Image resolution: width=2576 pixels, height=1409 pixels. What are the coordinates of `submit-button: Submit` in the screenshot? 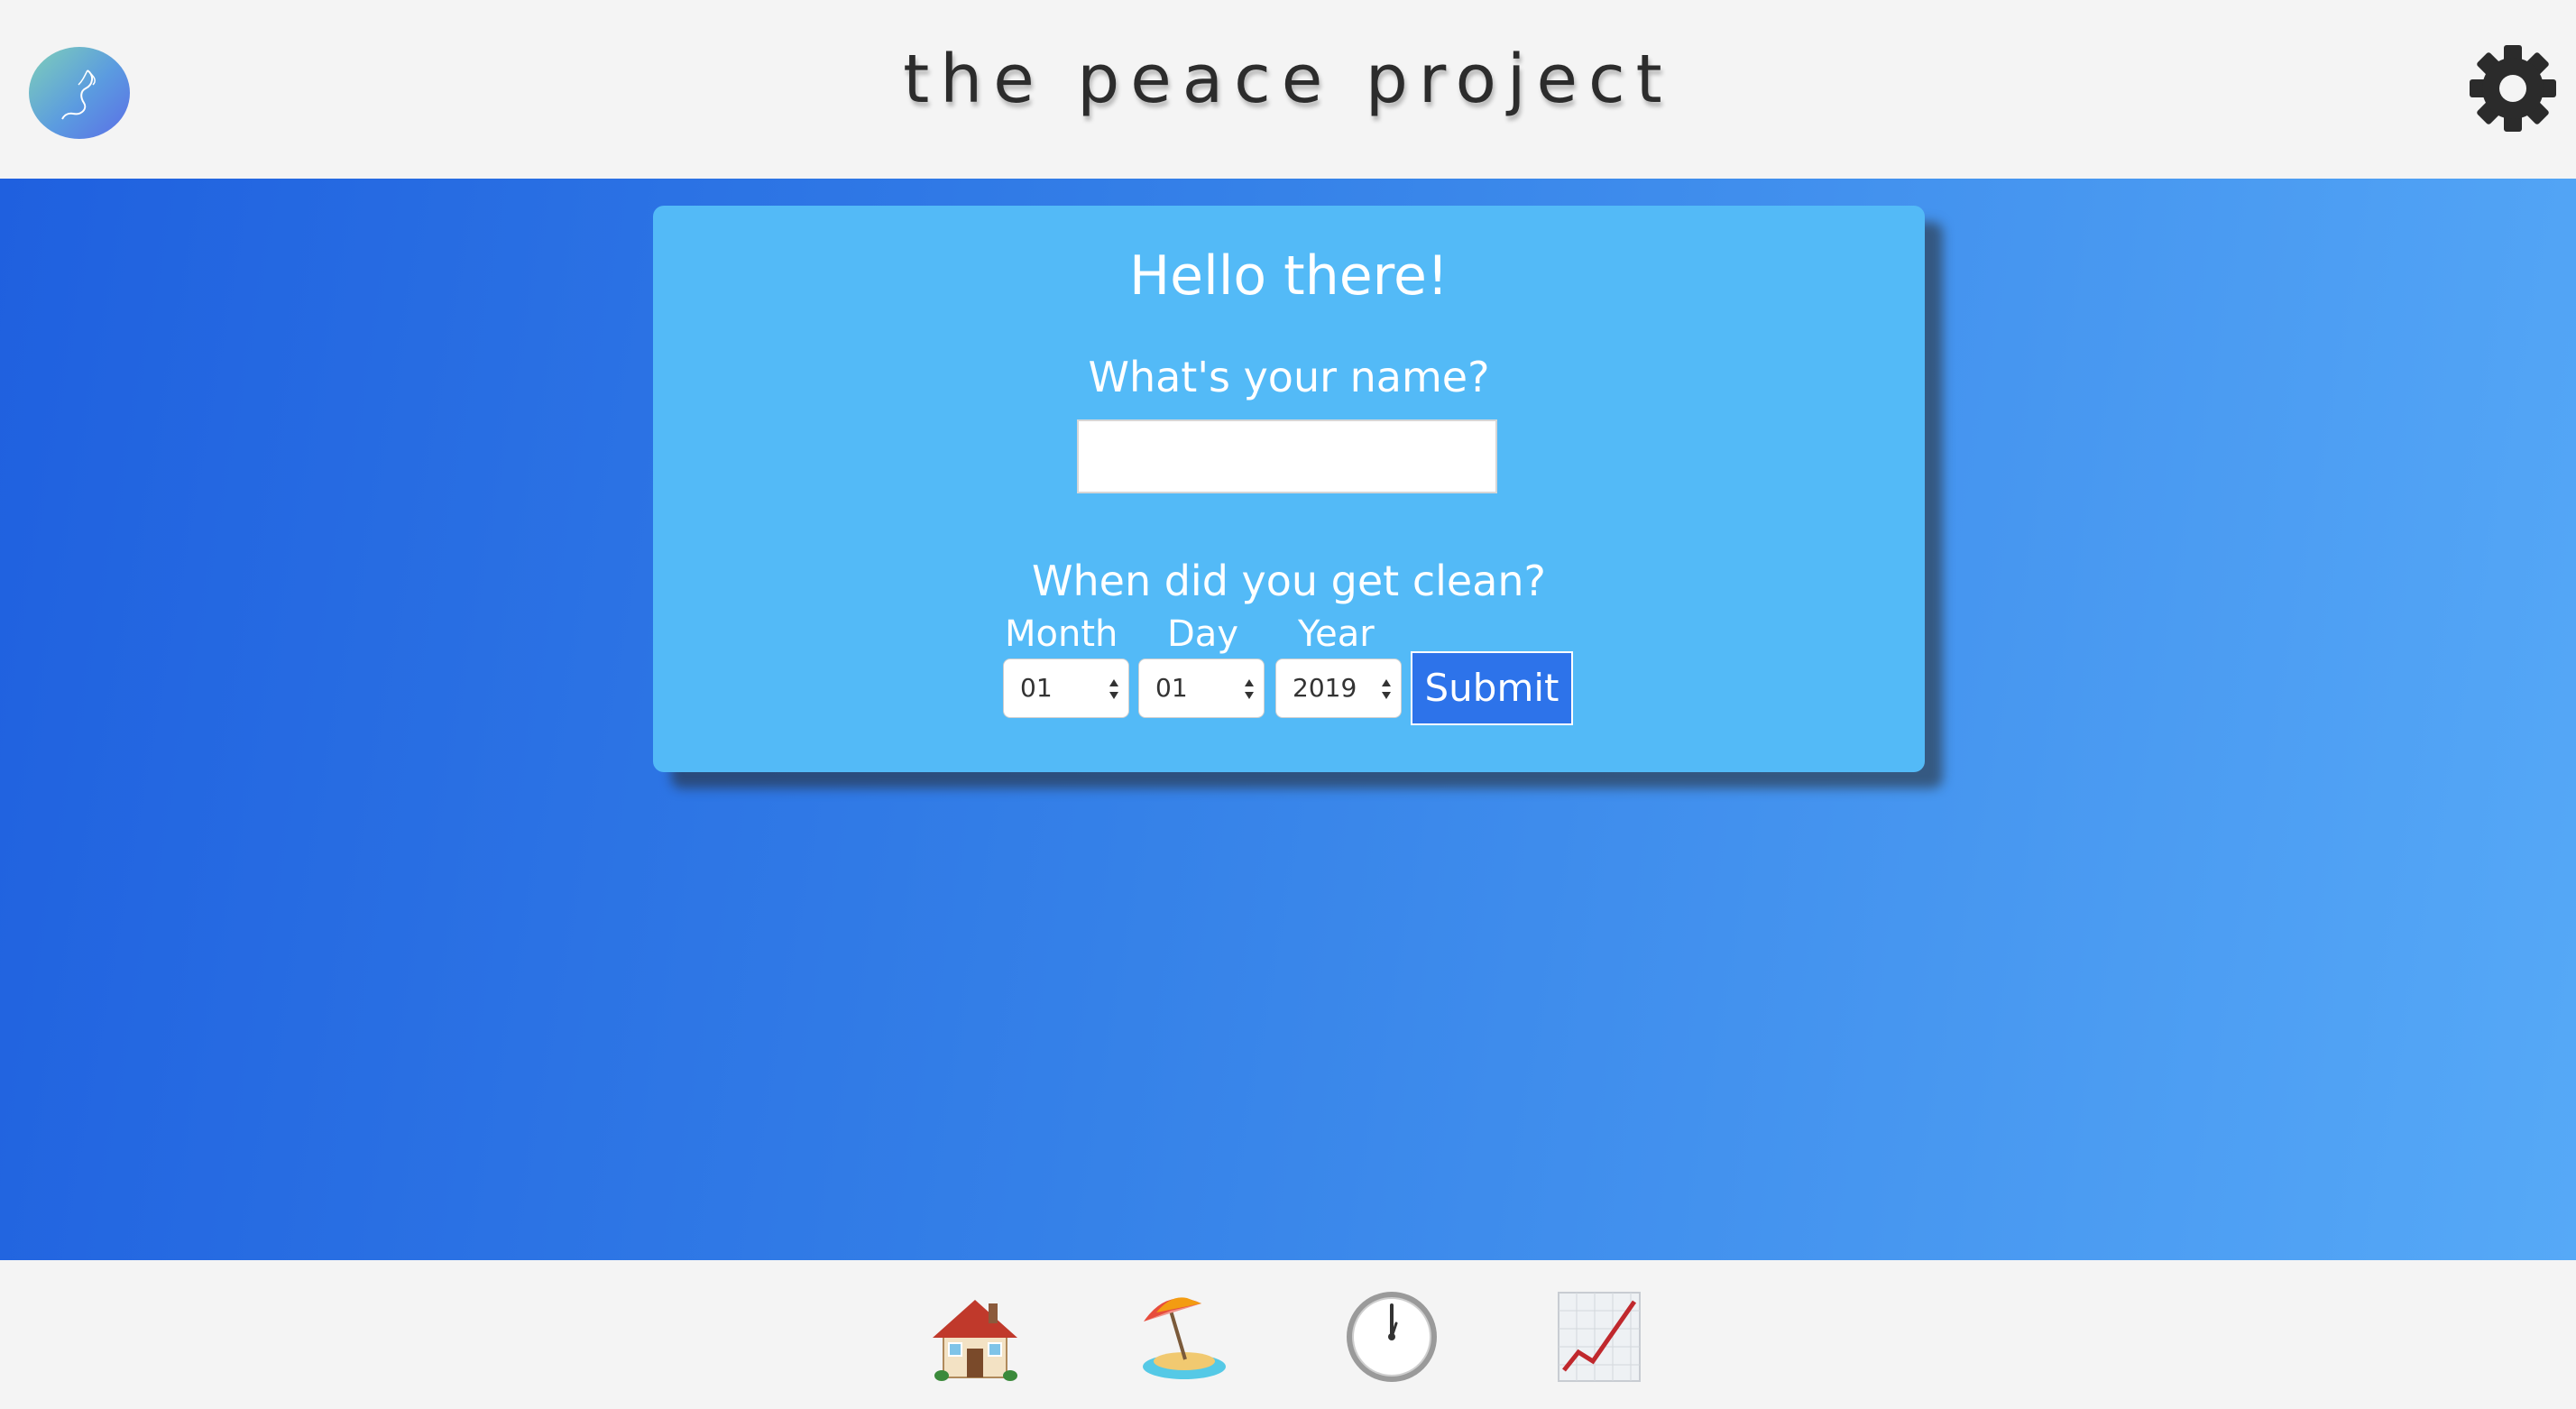 It's located at (1492, 688).